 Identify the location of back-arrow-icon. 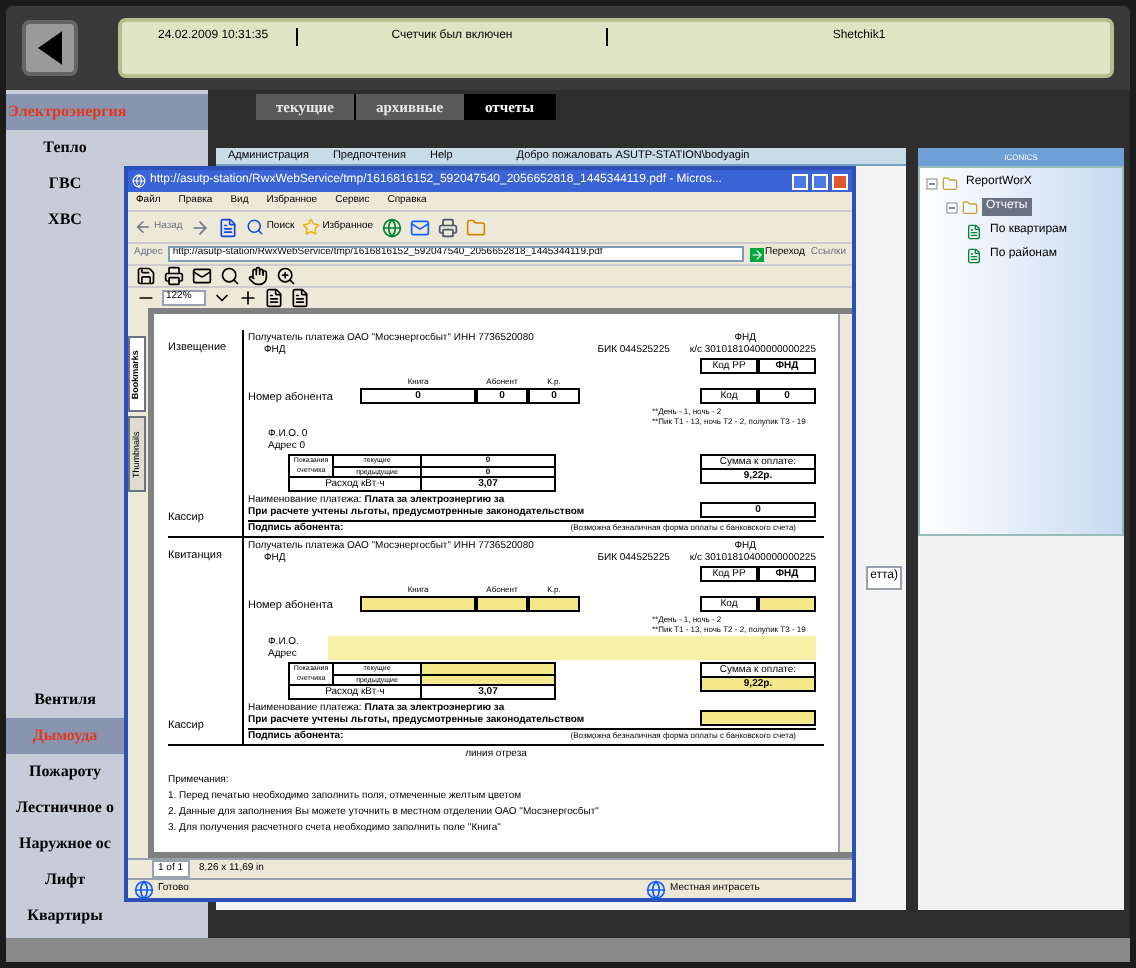
(143, 227).